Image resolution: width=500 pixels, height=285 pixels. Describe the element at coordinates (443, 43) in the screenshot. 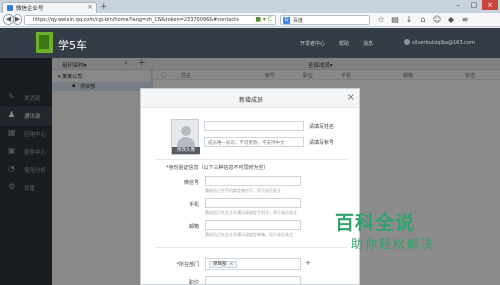

I see `user-email: silverbulsiqiba@163.com` at that location.